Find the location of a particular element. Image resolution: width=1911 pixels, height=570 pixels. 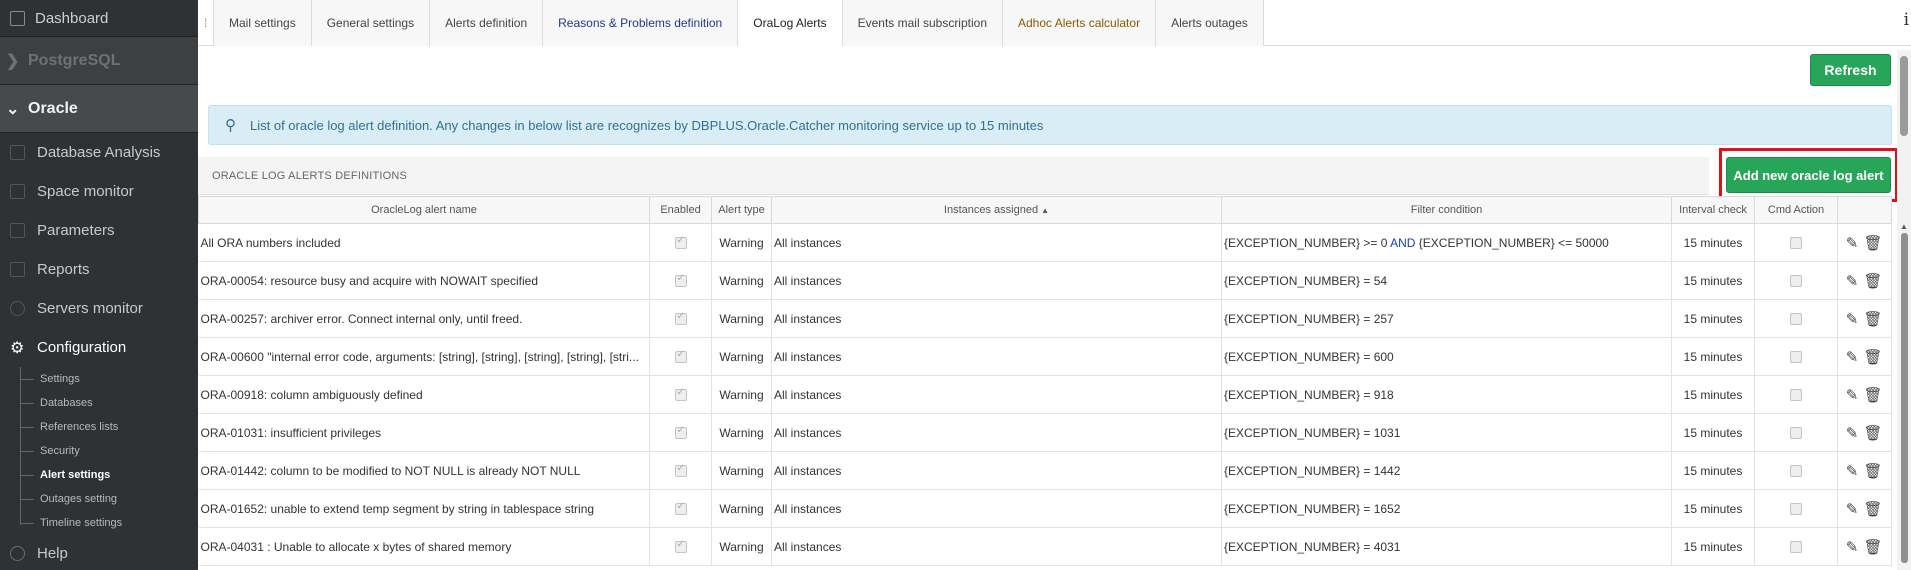

gear-icon: ⚙ is located at coordinates (17, 348).